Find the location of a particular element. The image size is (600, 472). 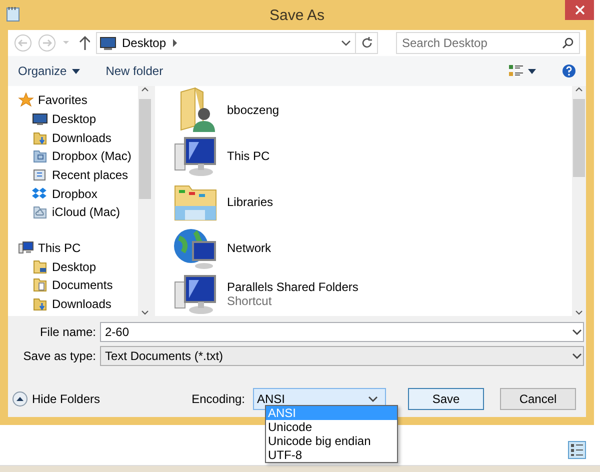

view-icon is located at coordinates (516, 71).